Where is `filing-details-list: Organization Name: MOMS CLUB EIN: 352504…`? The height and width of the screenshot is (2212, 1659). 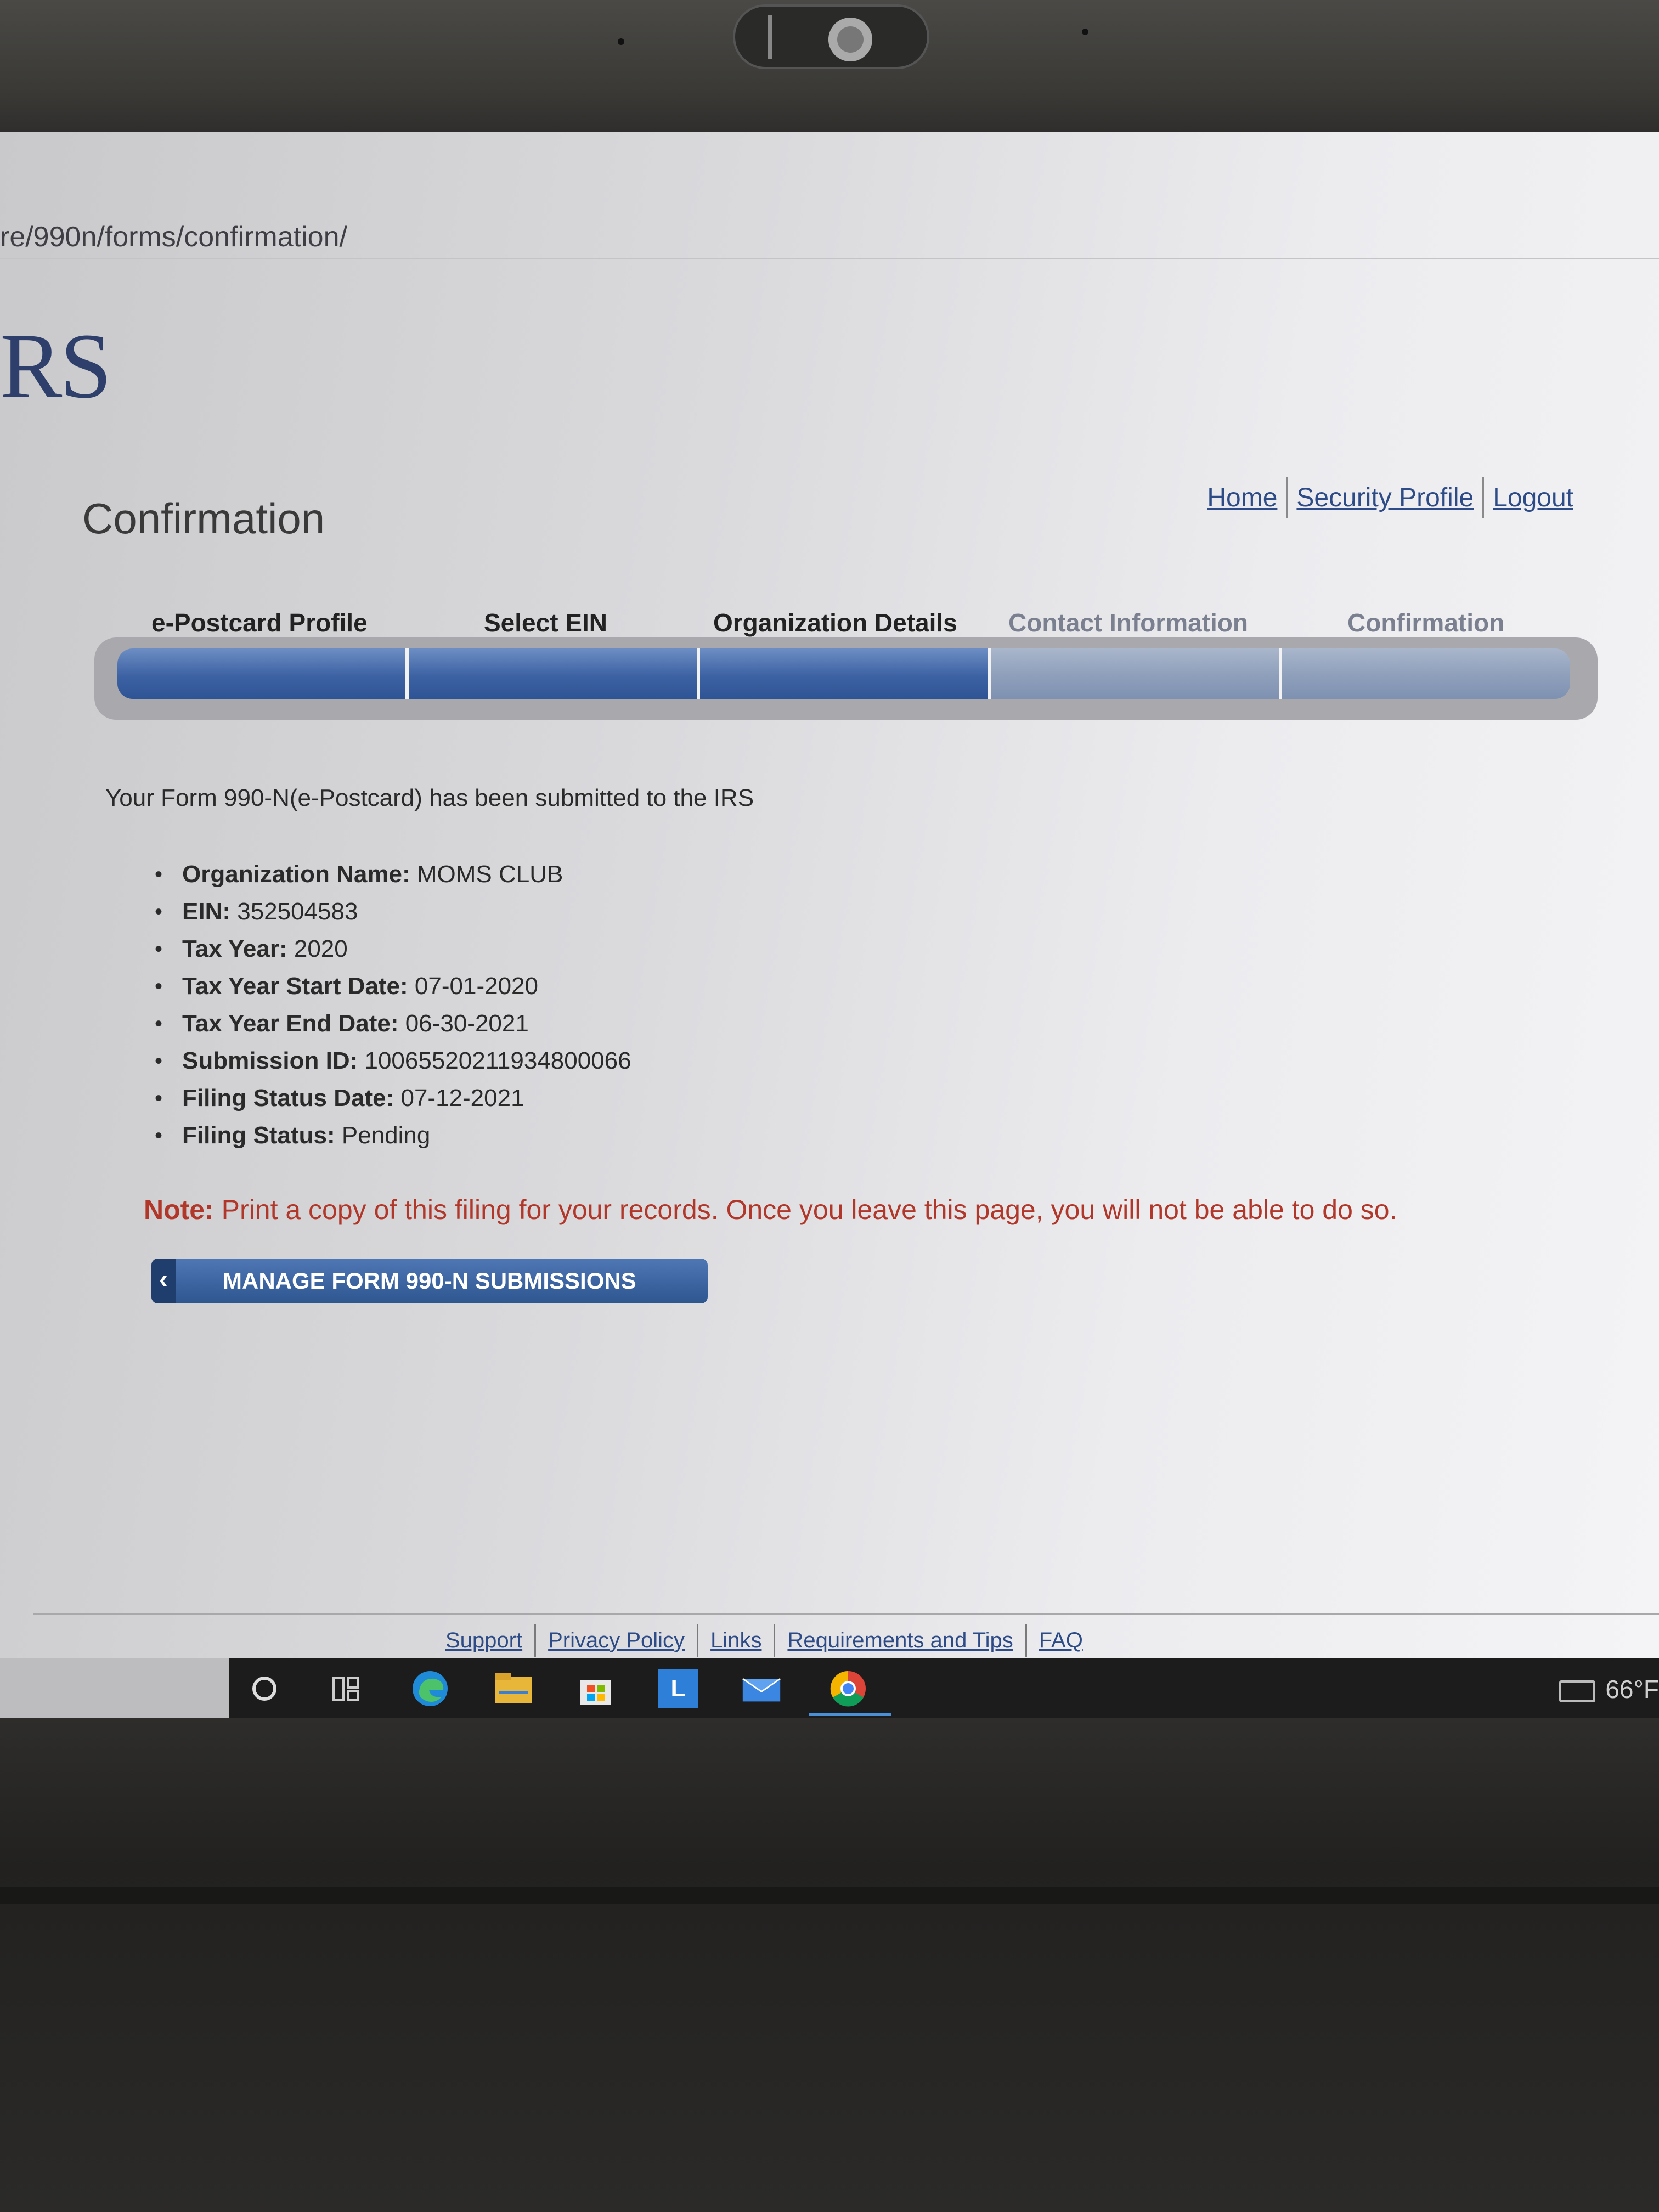 filing-details-list: Organization Name: MOMS CLUB EIN: 352504… is located at coordinates (393, 1005).